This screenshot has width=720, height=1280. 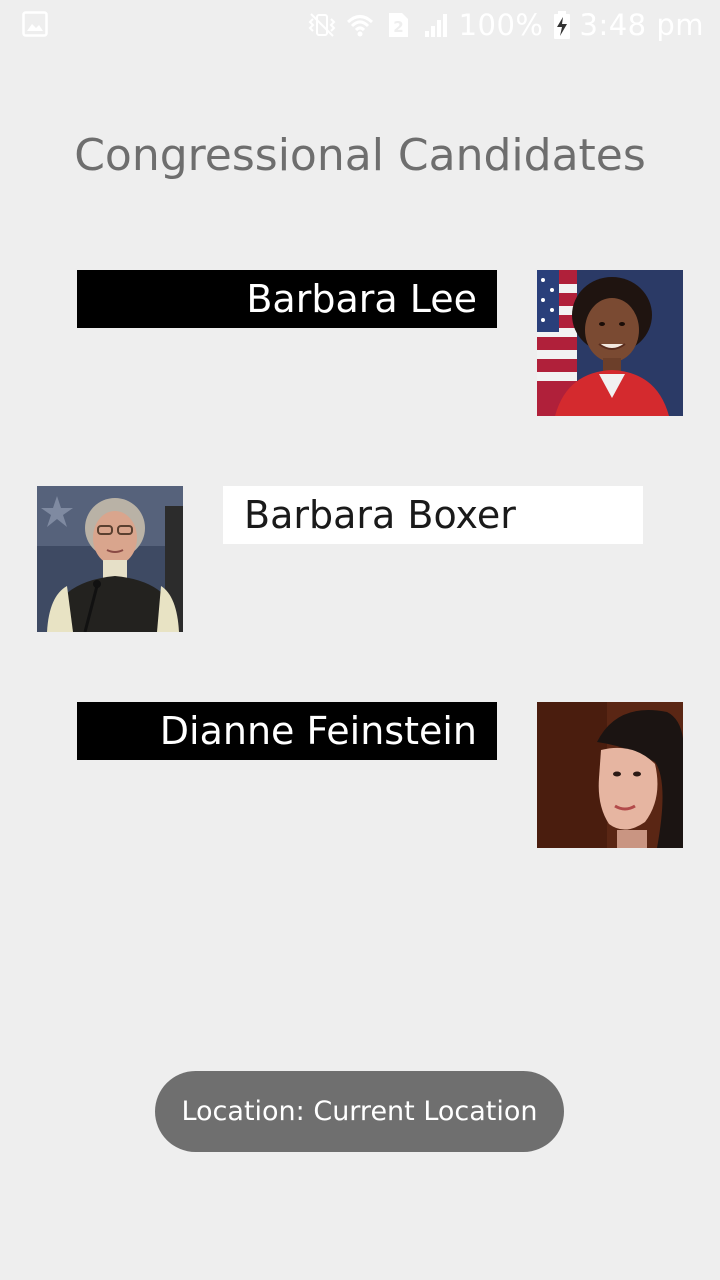 What do you see at coordinates (501, 25) in the screenshot?
I see `battery-percent: 100%` at bounding box center [501, 25].